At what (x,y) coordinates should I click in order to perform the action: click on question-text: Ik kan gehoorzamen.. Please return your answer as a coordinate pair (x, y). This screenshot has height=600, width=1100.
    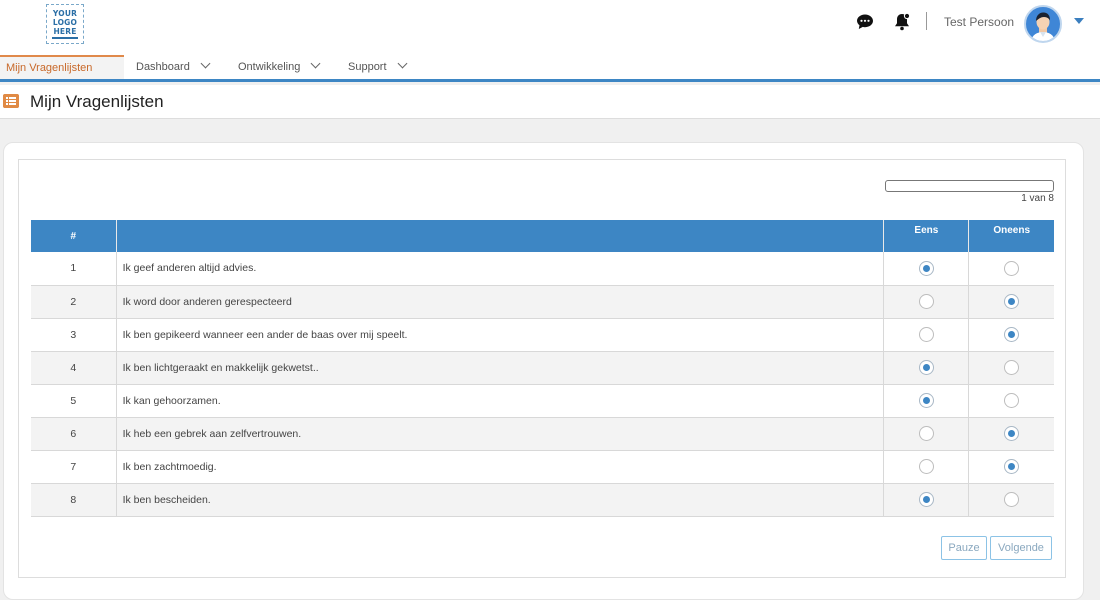
    Looking at the image, I should click on (500, 401).